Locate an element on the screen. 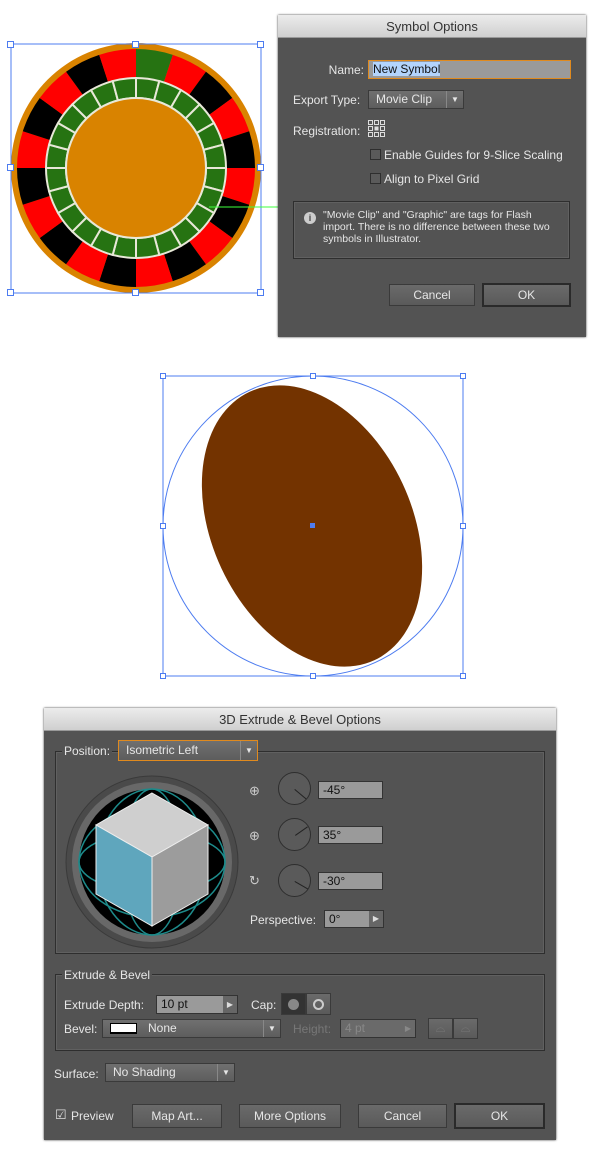  surface-select: No Shading ▼ is located at coordinates (170, 1072).